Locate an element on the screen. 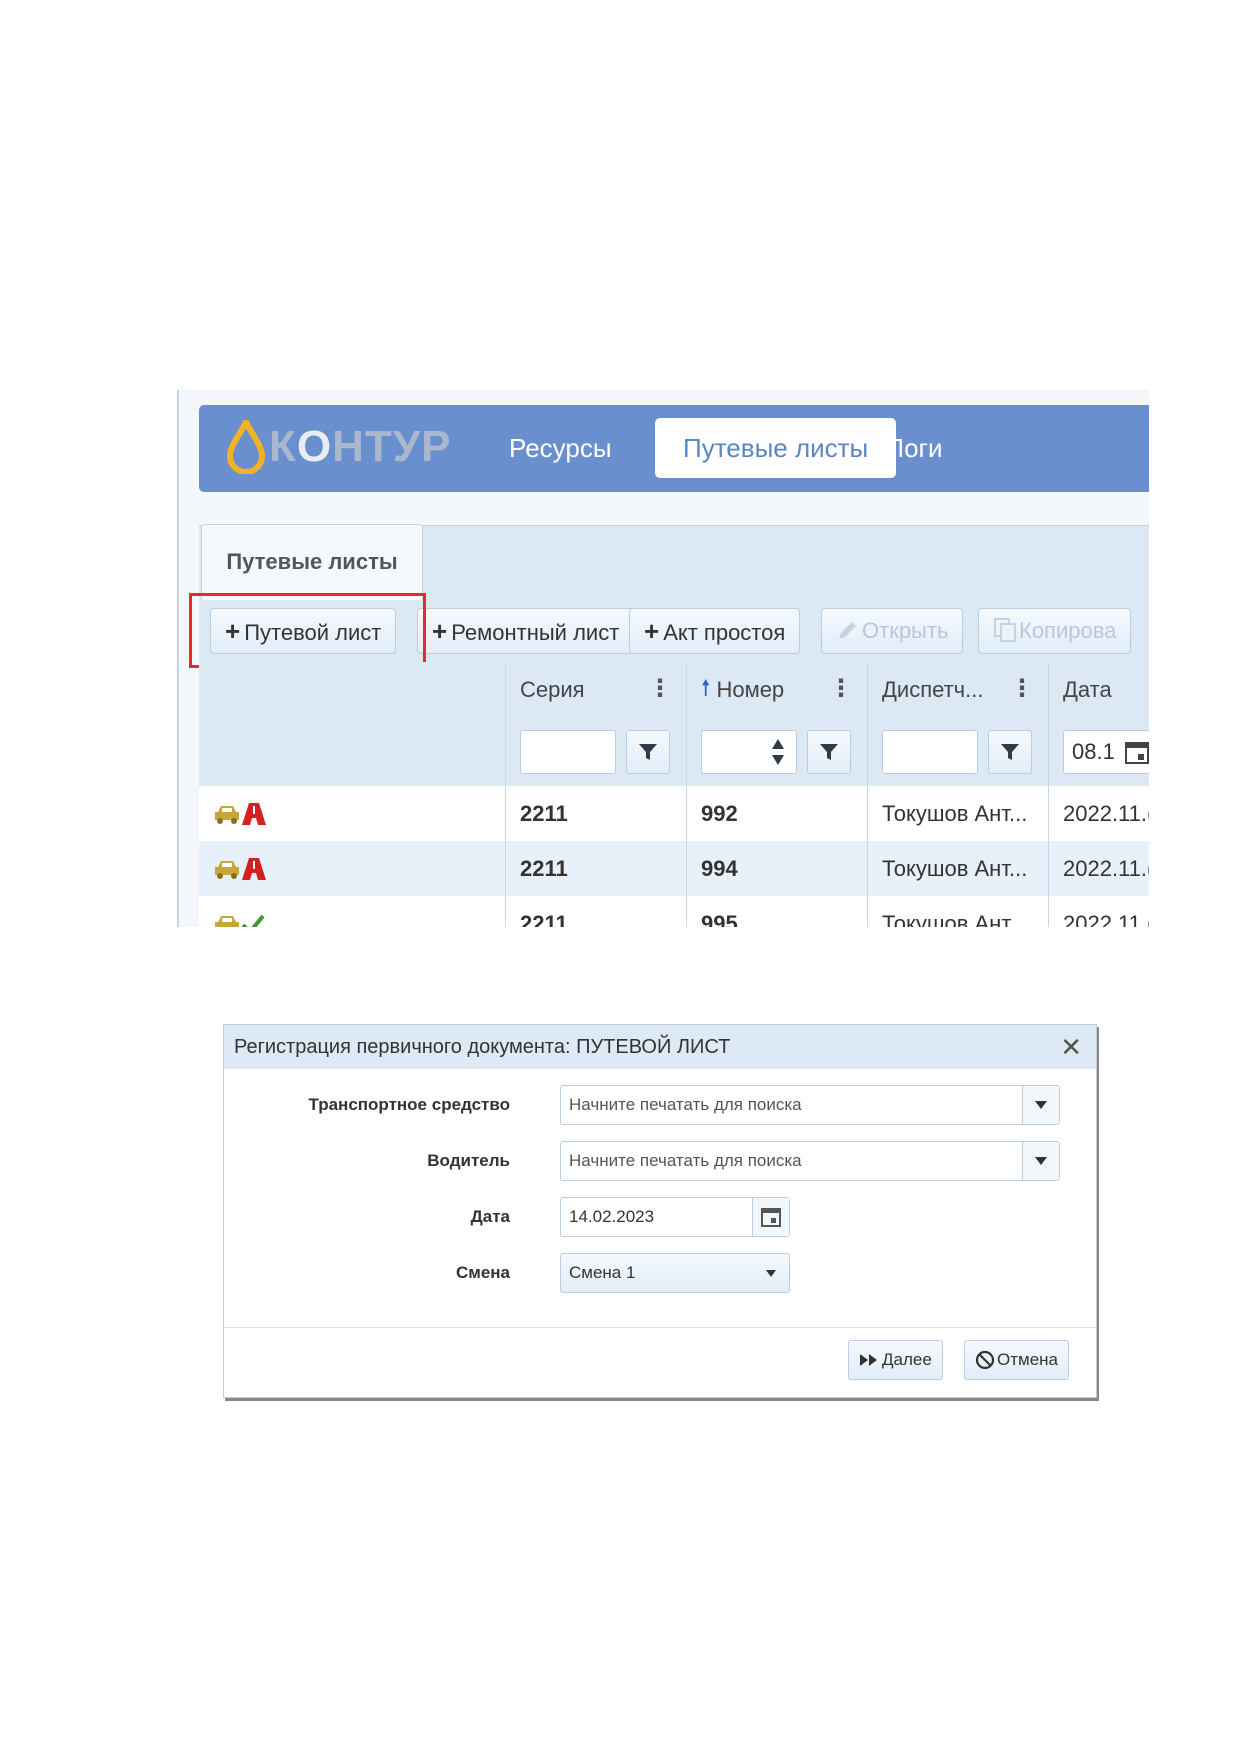  number-filter-input is located at coordinates (749, 752).